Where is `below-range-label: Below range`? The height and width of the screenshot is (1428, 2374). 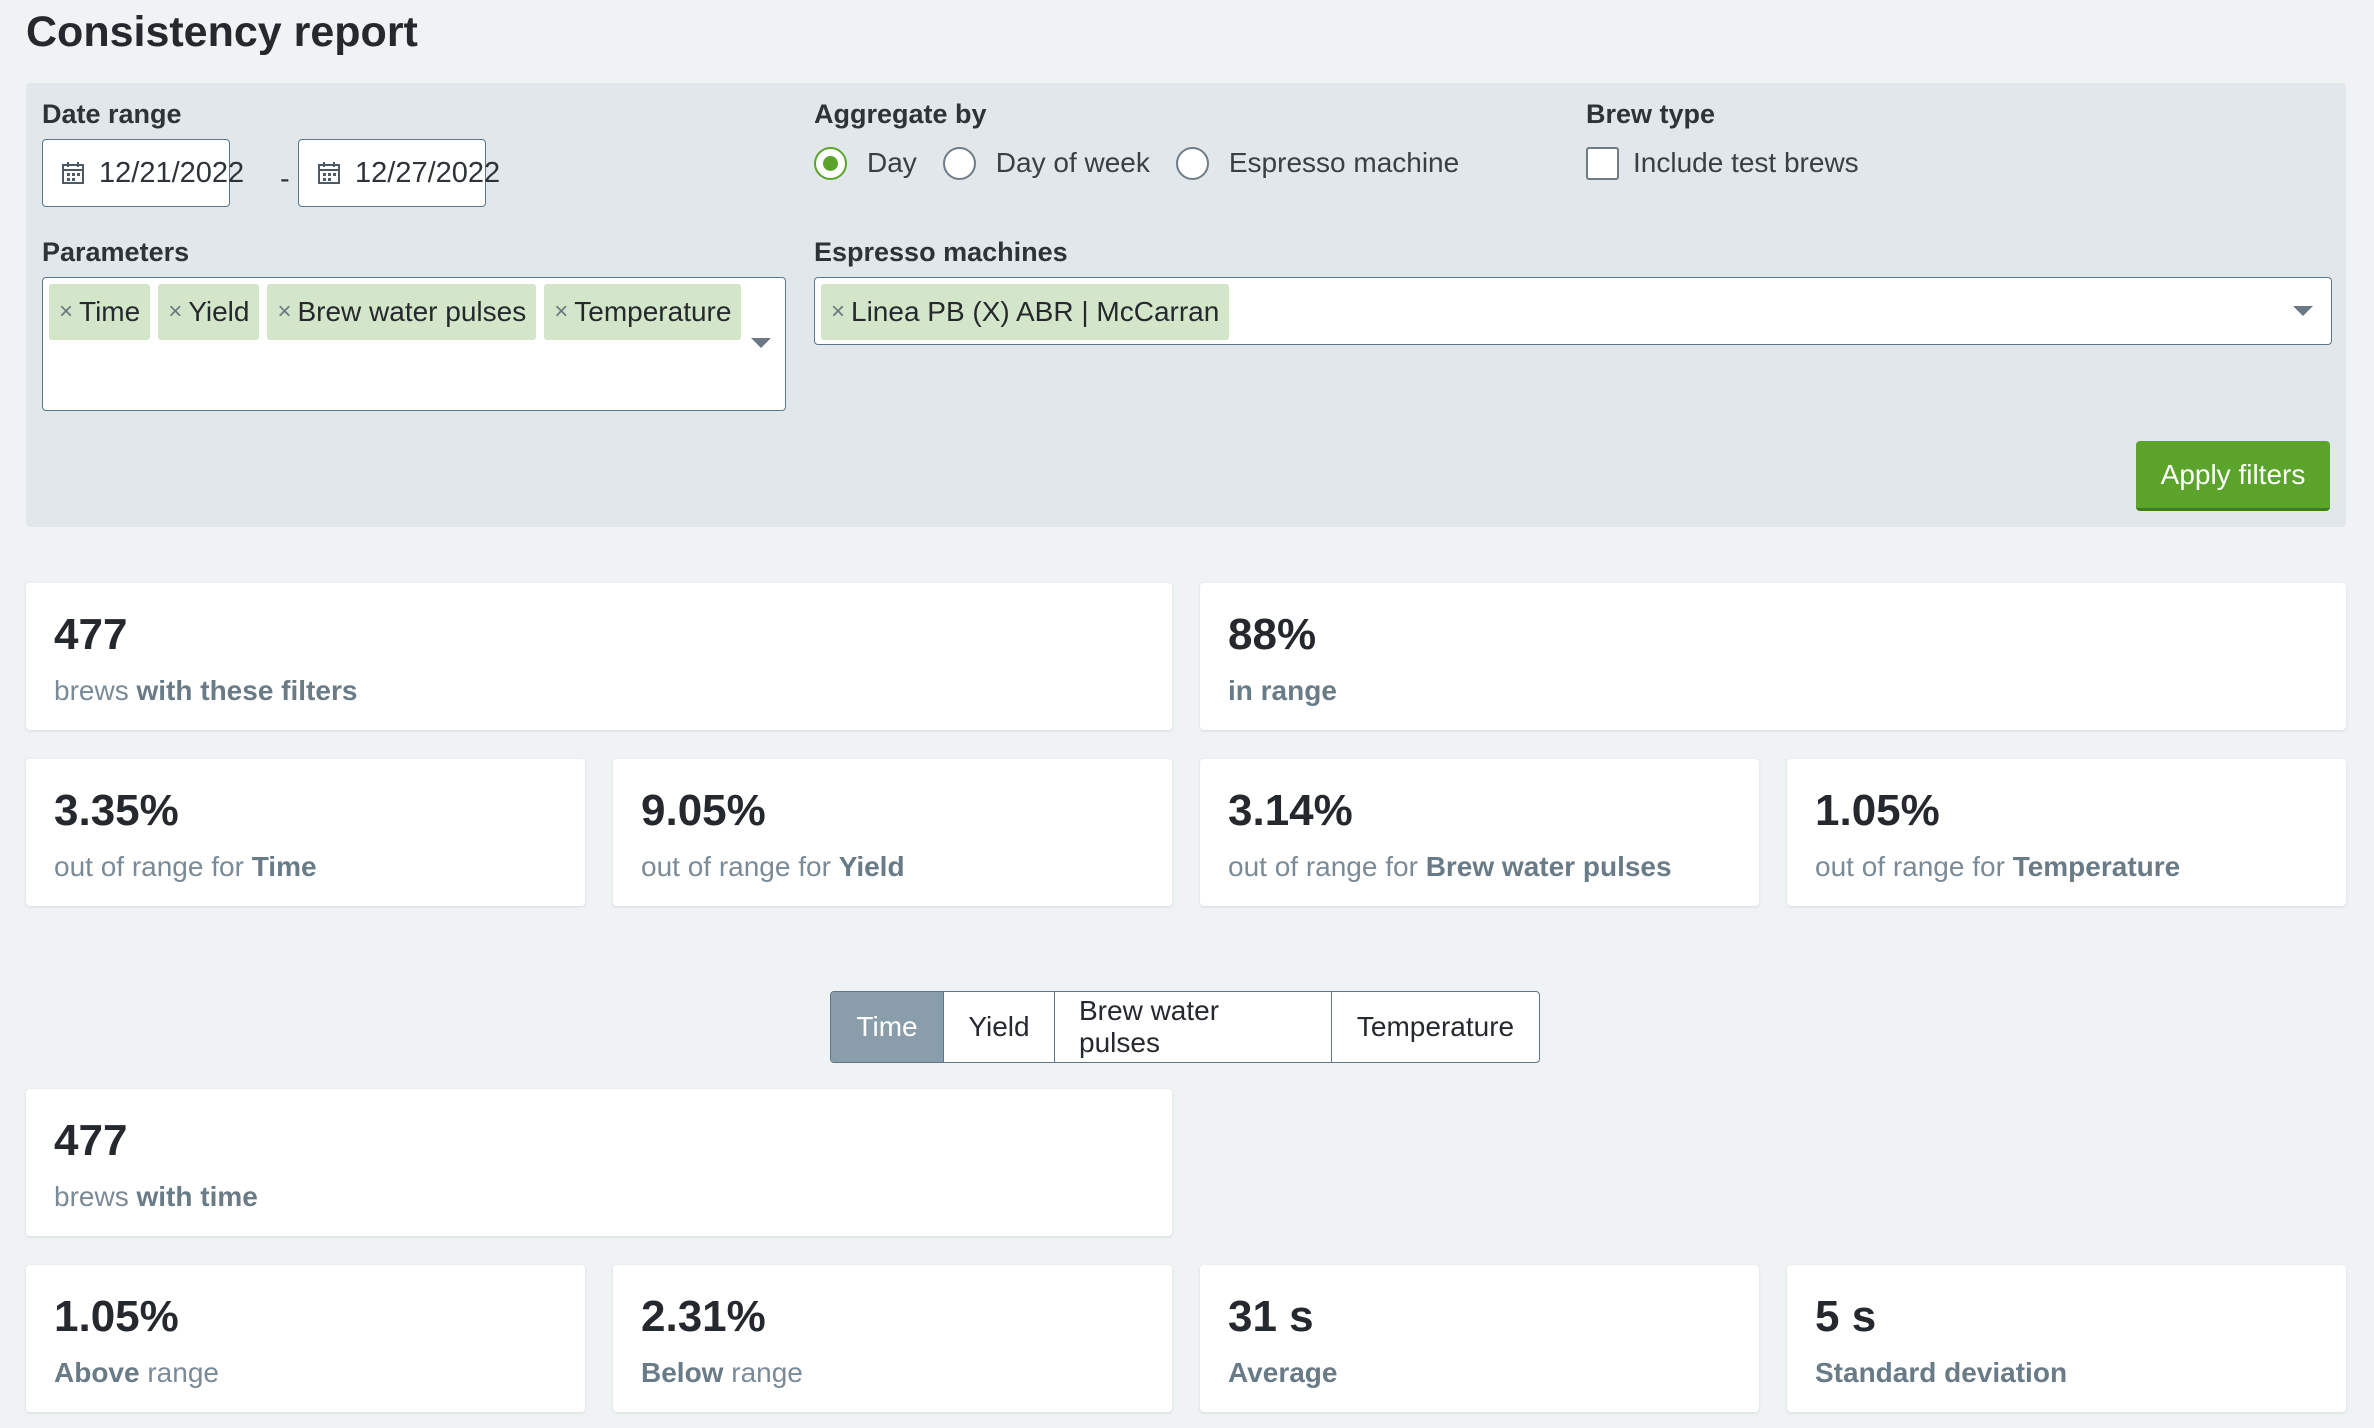
below-range-label: Below range is located at coordinates (722, 1373).